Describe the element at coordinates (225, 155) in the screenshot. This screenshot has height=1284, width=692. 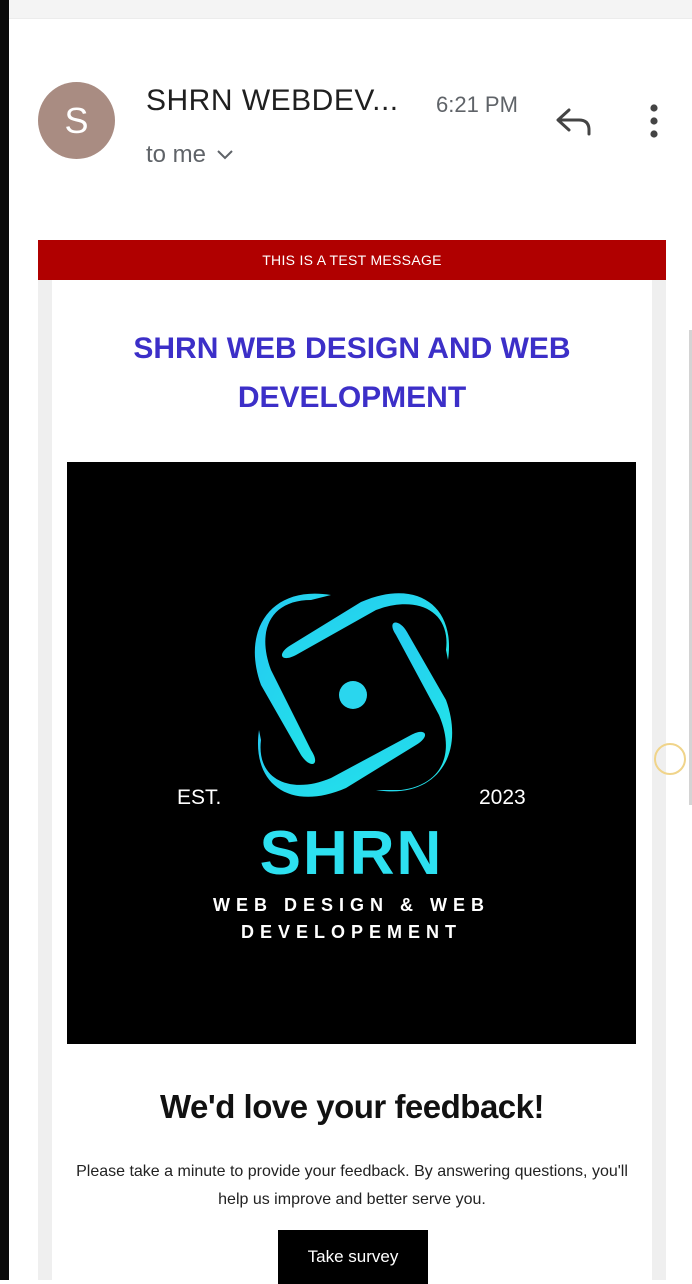
I see `chevron-down-icon` at that location.